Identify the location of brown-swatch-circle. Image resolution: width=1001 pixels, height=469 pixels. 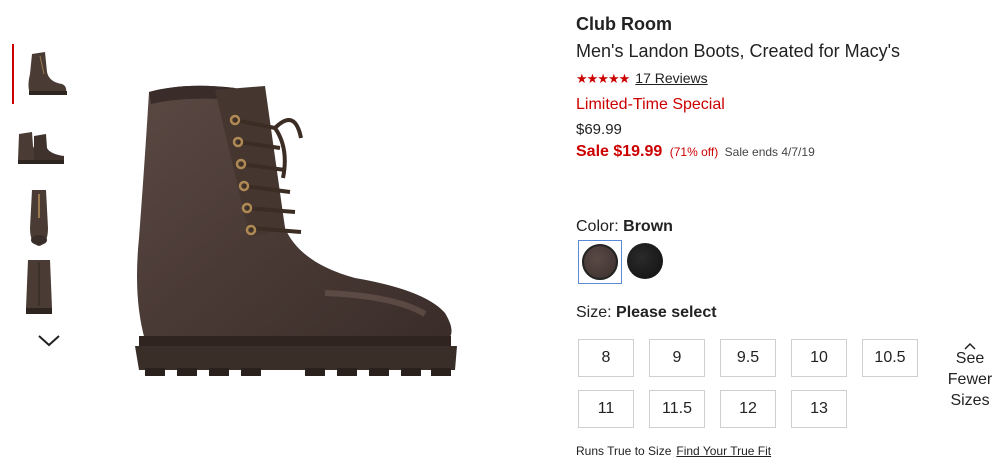
(600, 262).